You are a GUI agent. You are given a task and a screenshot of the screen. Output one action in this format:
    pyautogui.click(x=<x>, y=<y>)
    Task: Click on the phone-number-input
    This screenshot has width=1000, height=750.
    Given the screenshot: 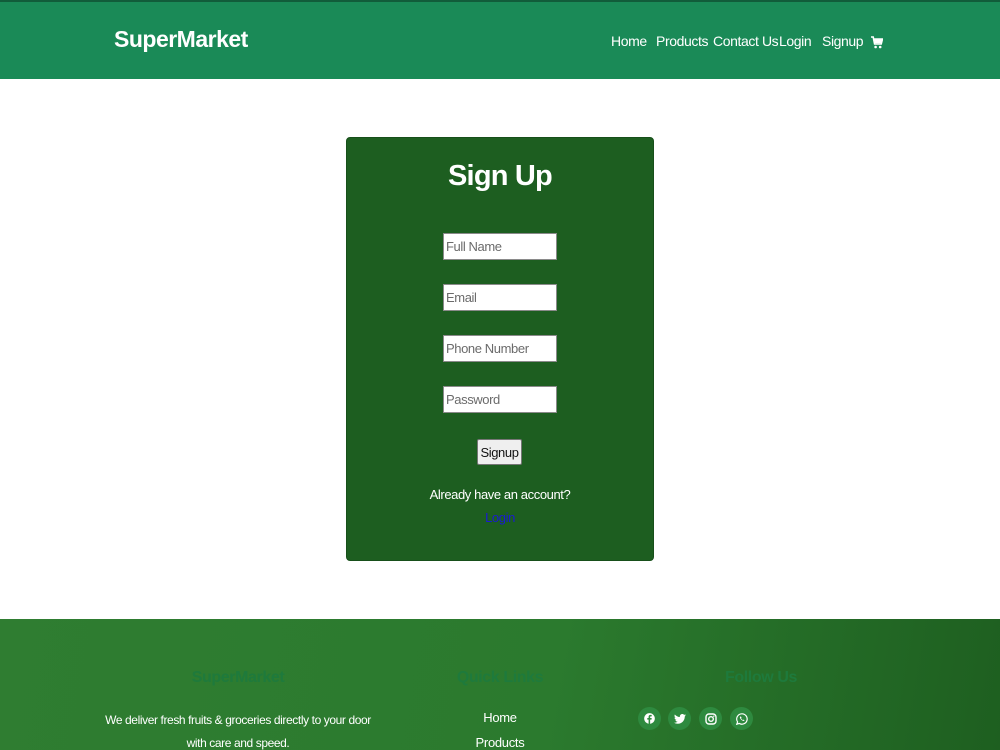 What is the action you would take?
    pyautogui.click(x=500, y=348)
    